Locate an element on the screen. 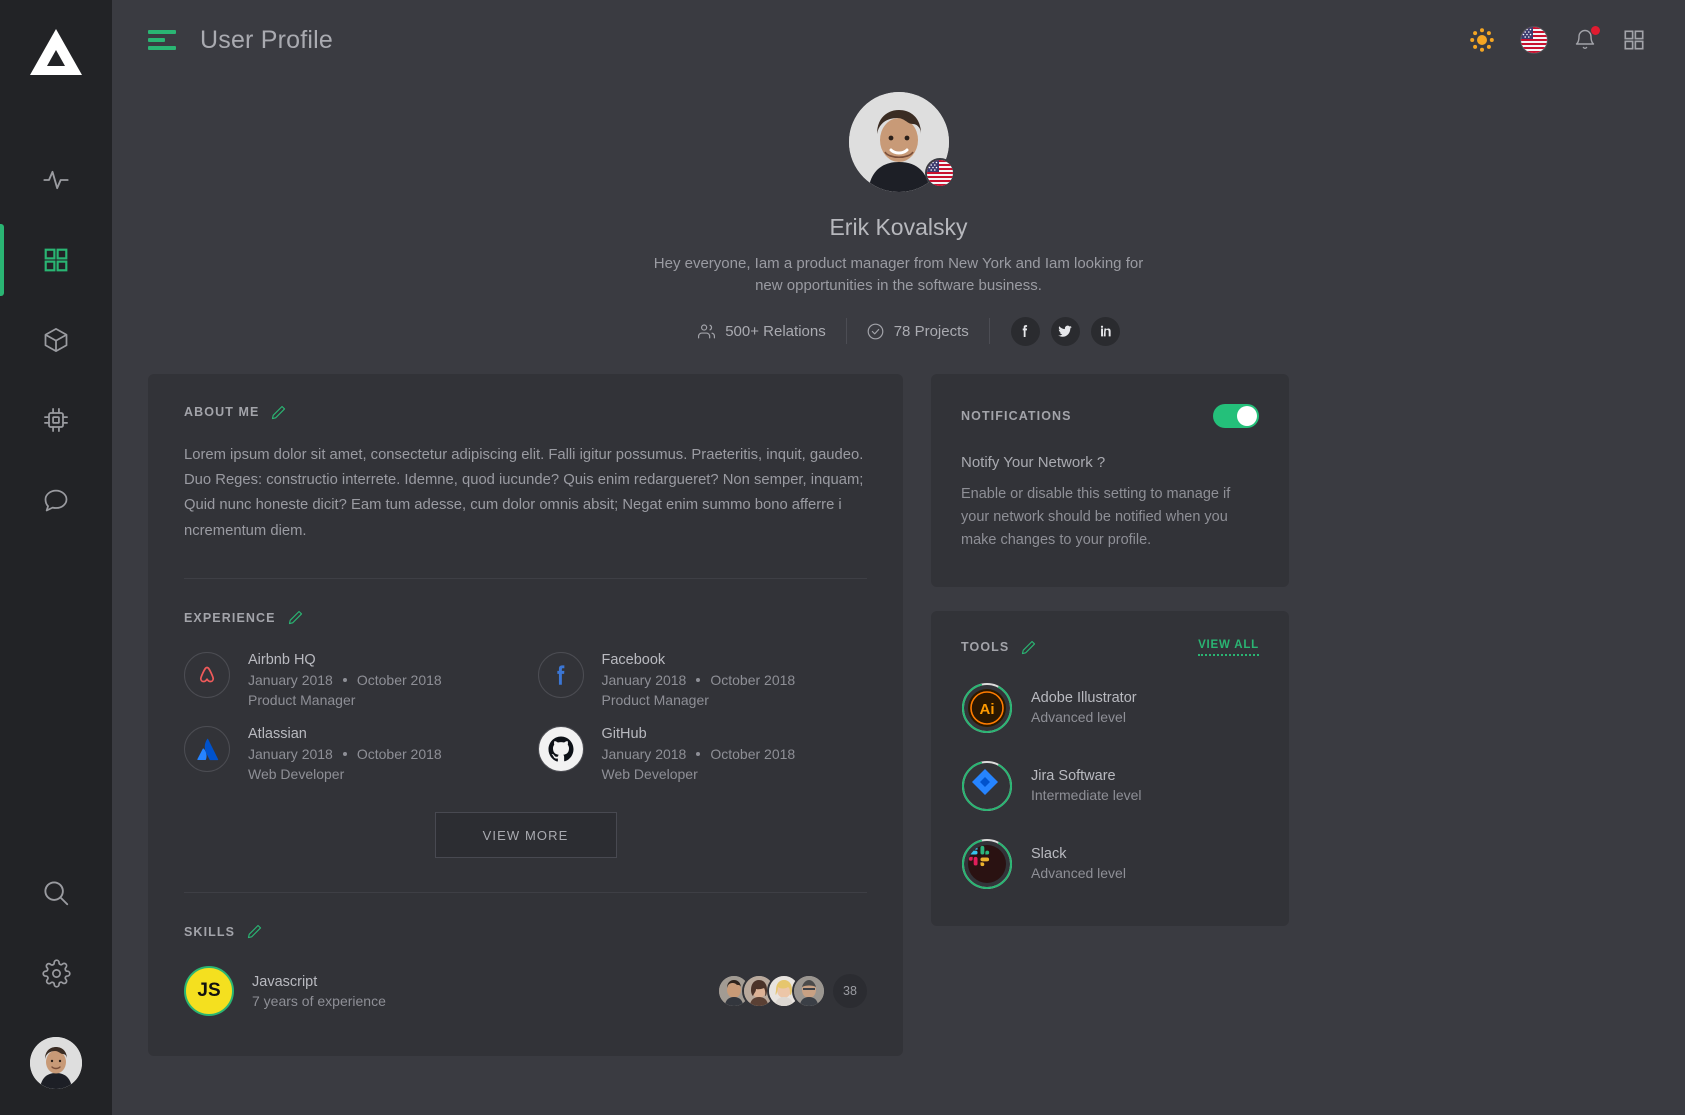 Image resolution: width=1685 pixels, height=1115 pixels. sidebar-nav is located at coordinates (56, 340).